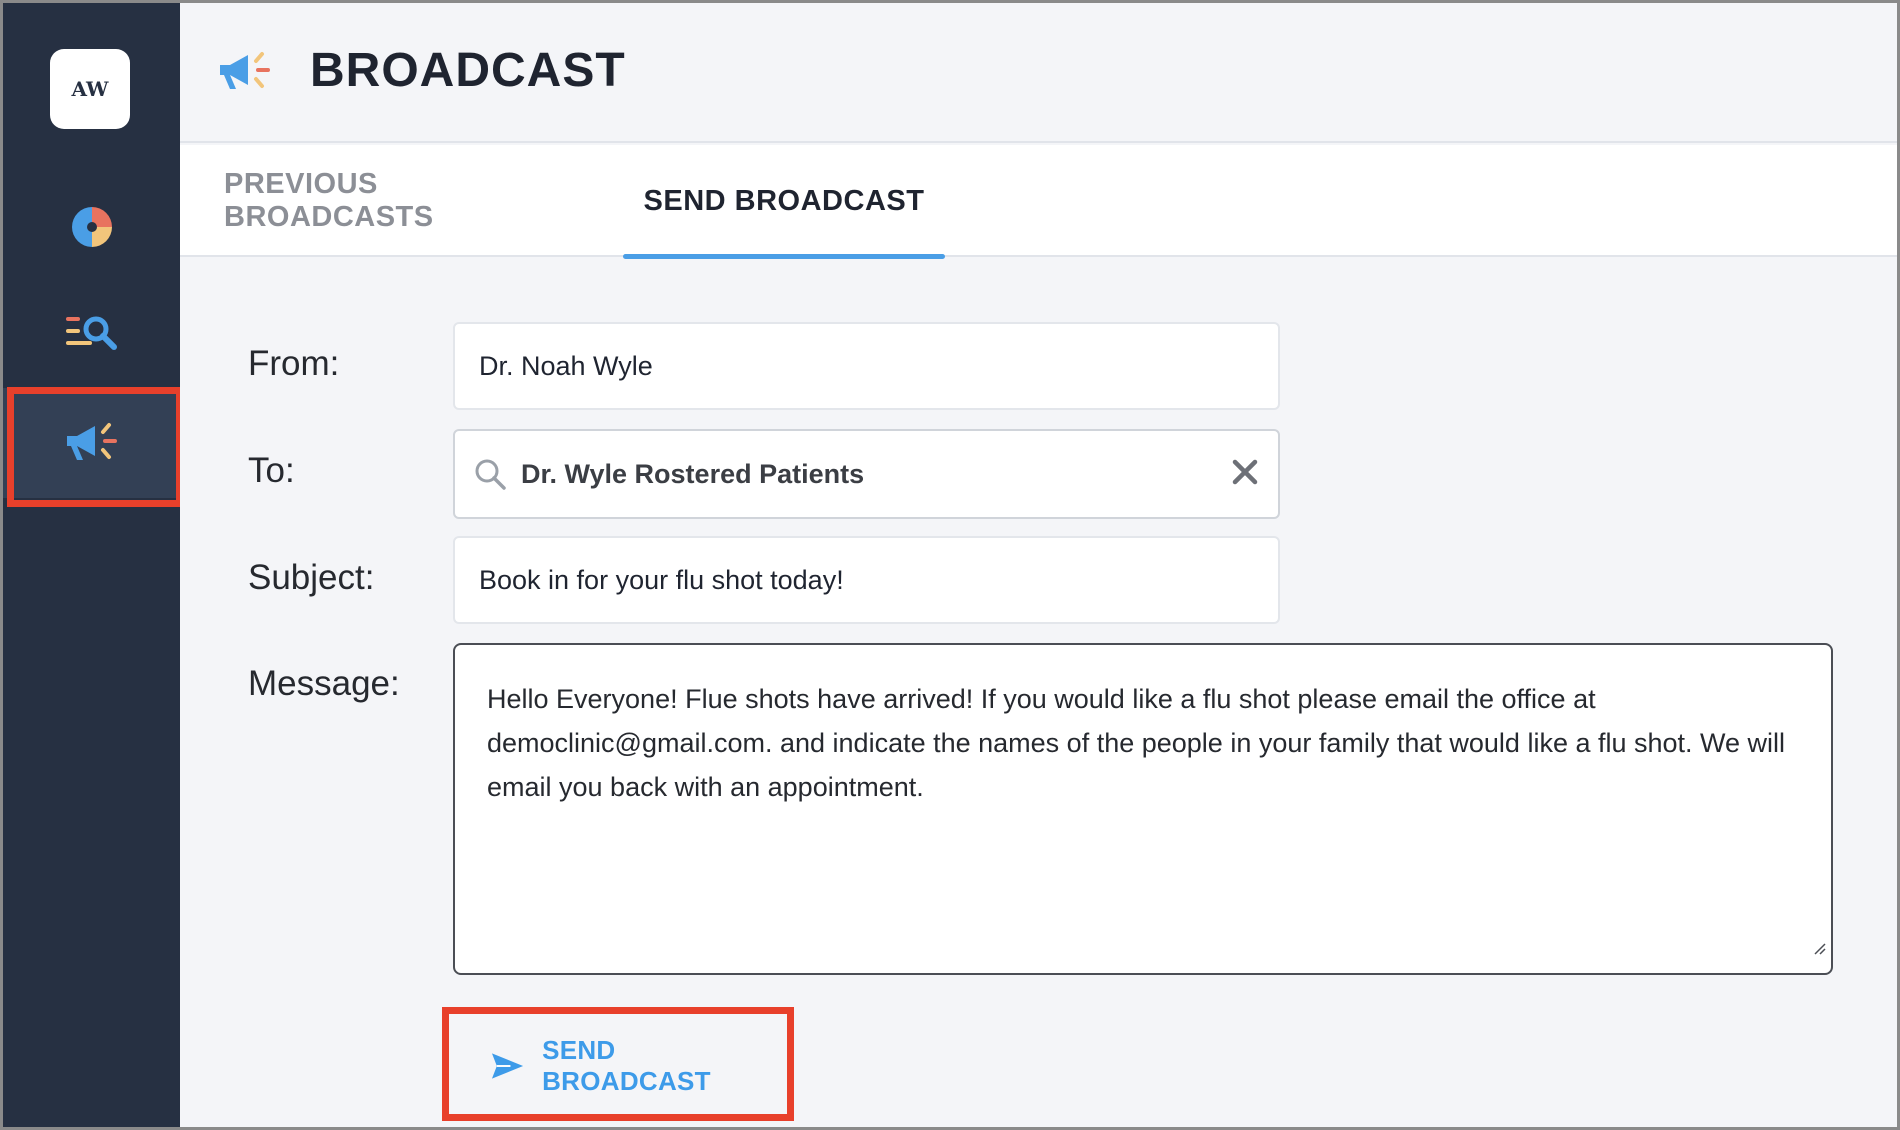 The image size is (1900, 1130). I want to click on sidebar-item-search, so click(91, 333).